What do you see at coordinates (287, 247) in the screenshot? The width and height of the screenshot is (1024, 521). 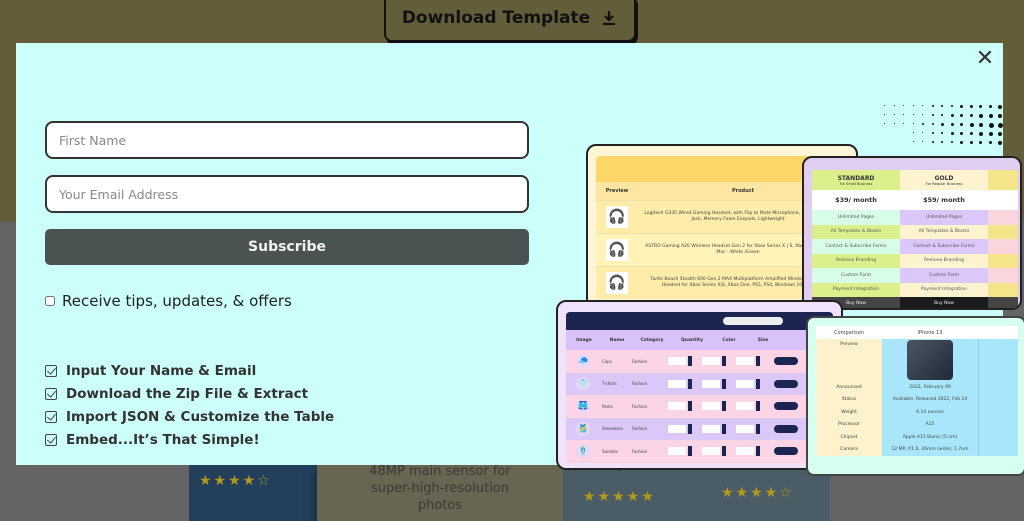 I see `subscribe-button: Subscribe` at bounding box center [287, 247].